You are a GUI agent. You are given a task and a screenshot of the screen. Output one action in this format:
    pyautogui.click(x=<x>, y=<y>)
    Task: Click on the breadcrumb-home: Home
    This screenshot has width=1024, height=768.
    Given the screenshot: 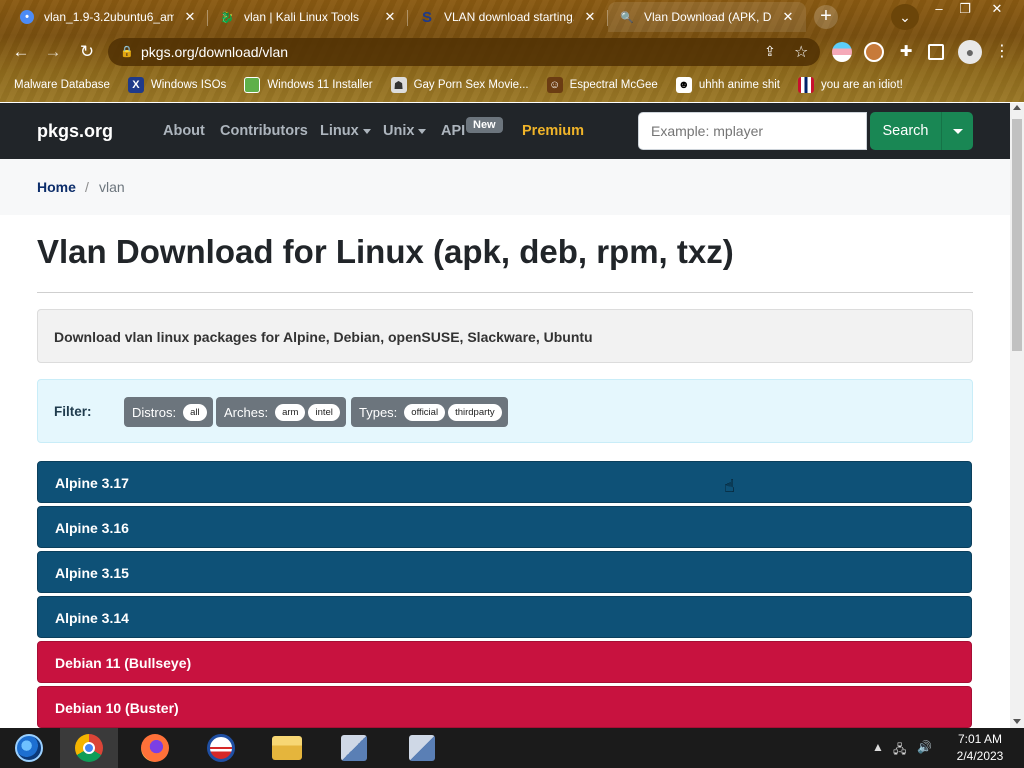 What is the action you would take?
    pyautogui.click(x=56, y=187)
    